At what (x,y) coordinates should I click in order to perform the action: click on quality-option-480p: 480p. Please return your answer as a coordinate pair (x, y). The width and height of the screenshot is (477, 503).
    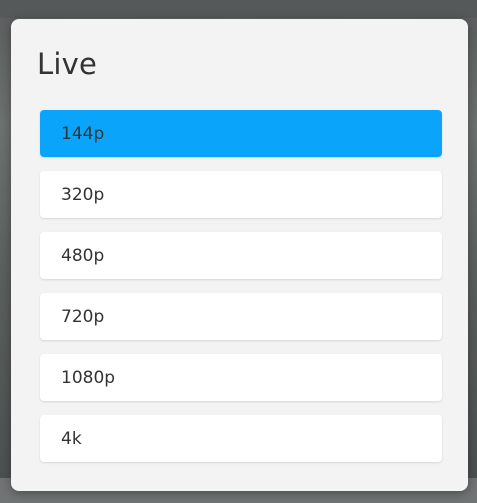
    Looking at the image, I should click on (241, 255).